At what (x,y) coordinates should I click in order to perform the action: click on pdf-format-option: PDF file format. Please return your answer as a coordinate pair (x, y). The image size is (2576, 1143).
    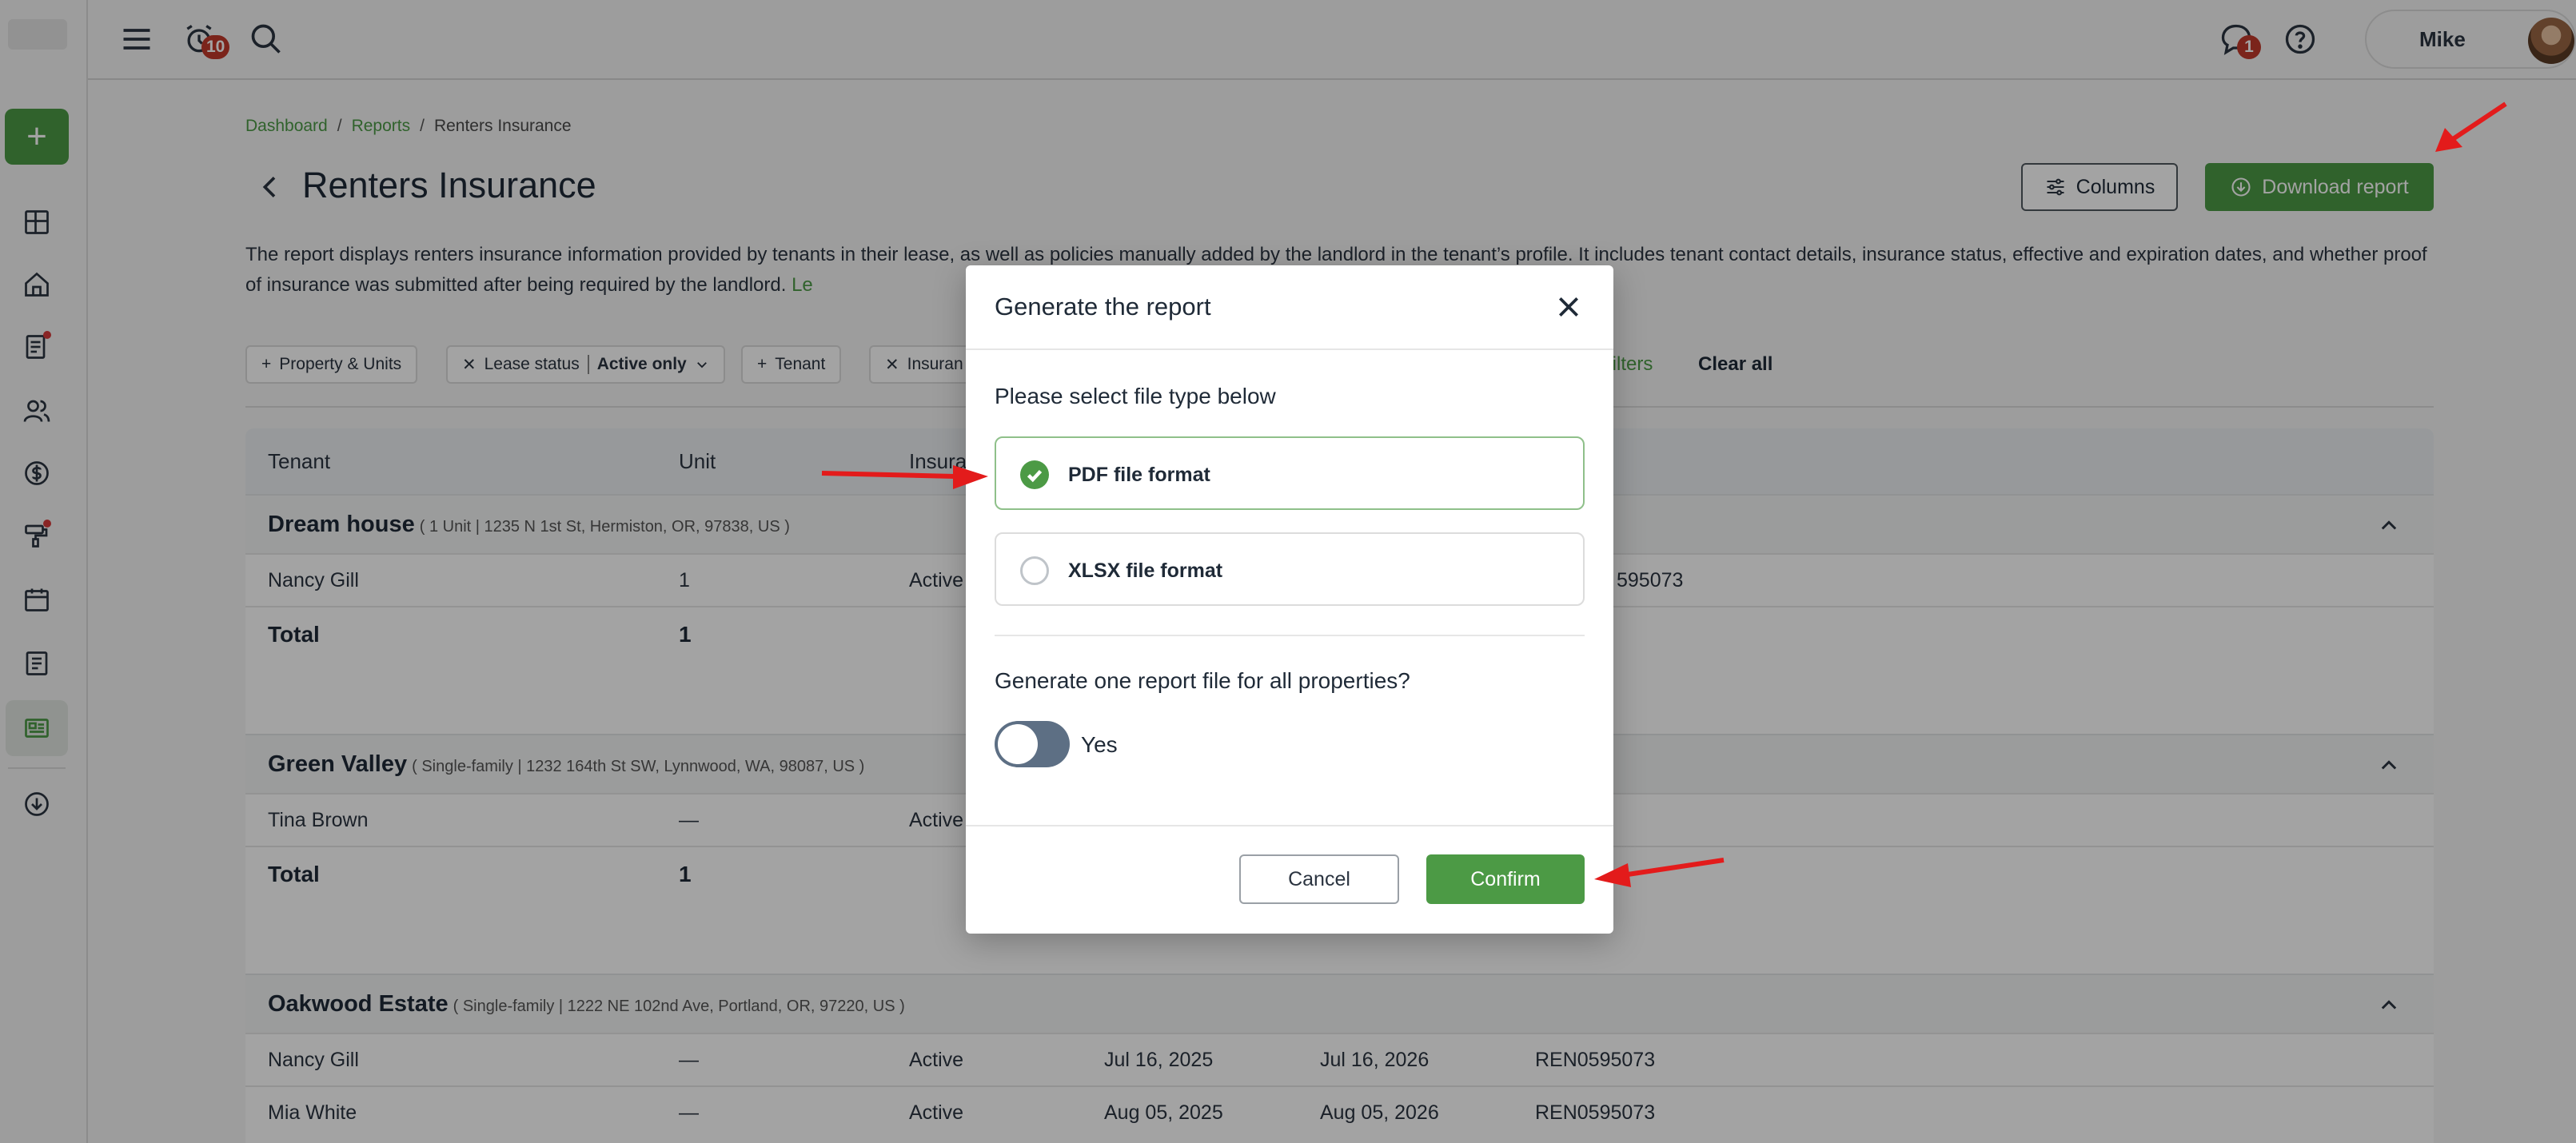
    Looking at the image, I should click on (1290, 473).